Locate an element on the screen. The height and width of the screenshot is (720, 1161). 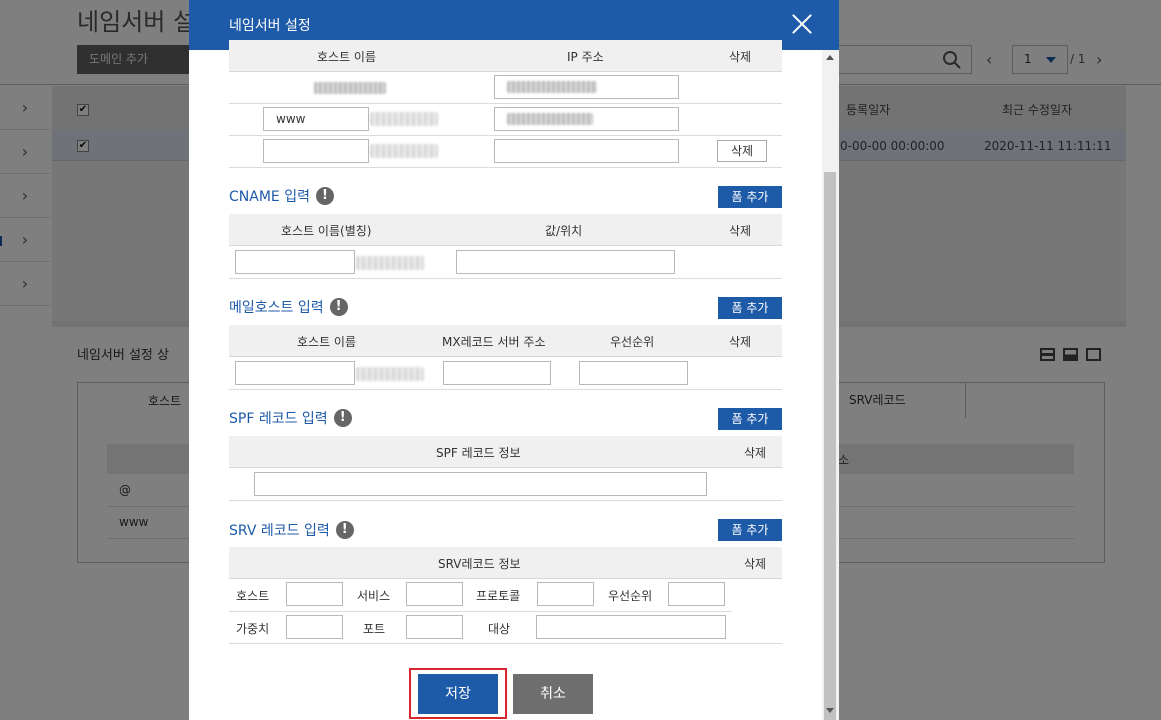
srv-port-label: 포트 is located at coordinates (374, 629).